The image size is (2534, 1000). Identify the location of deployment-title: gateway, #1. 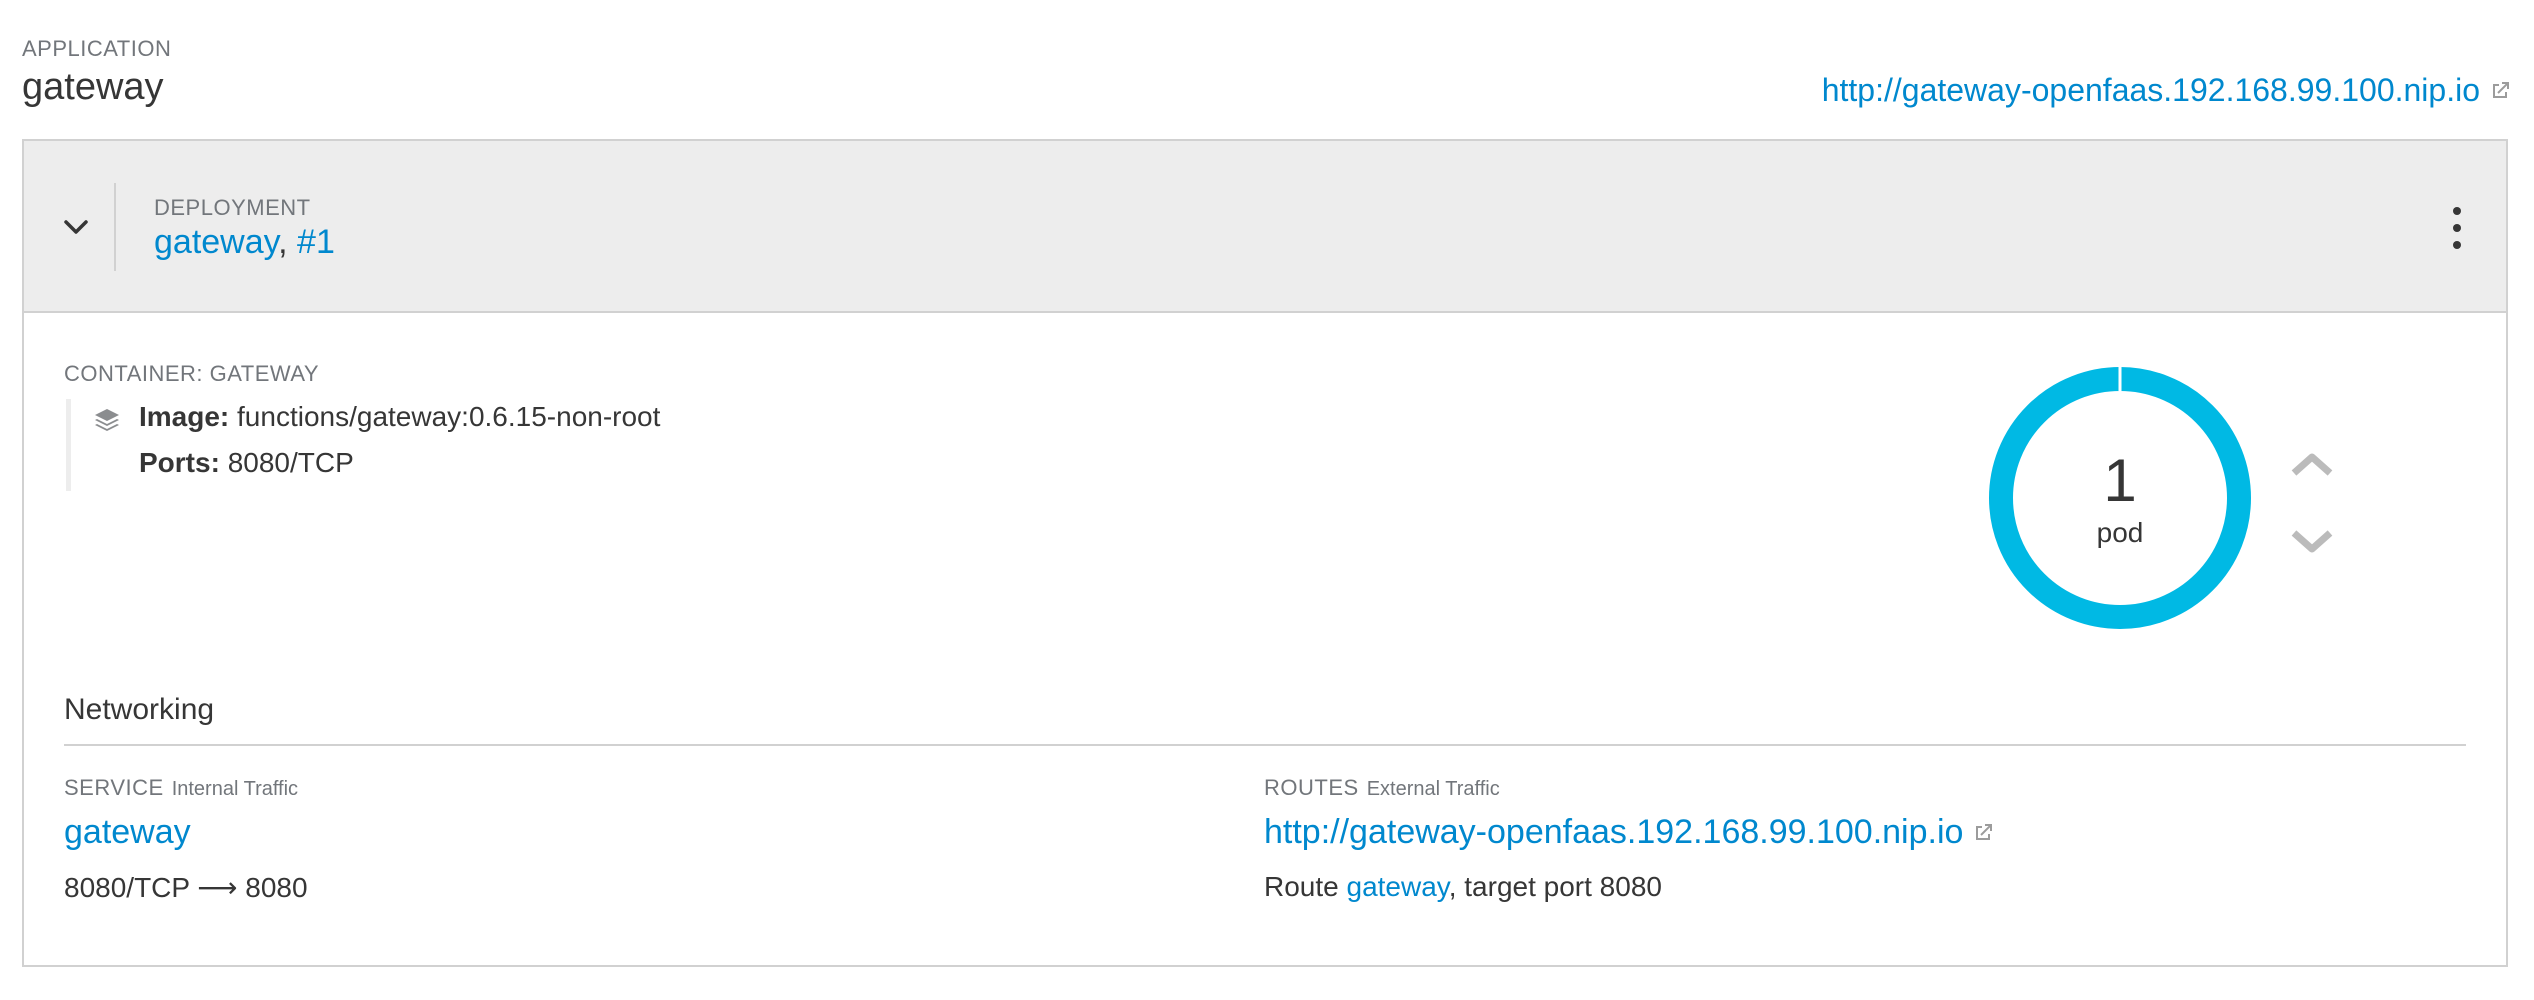
(244, 242).